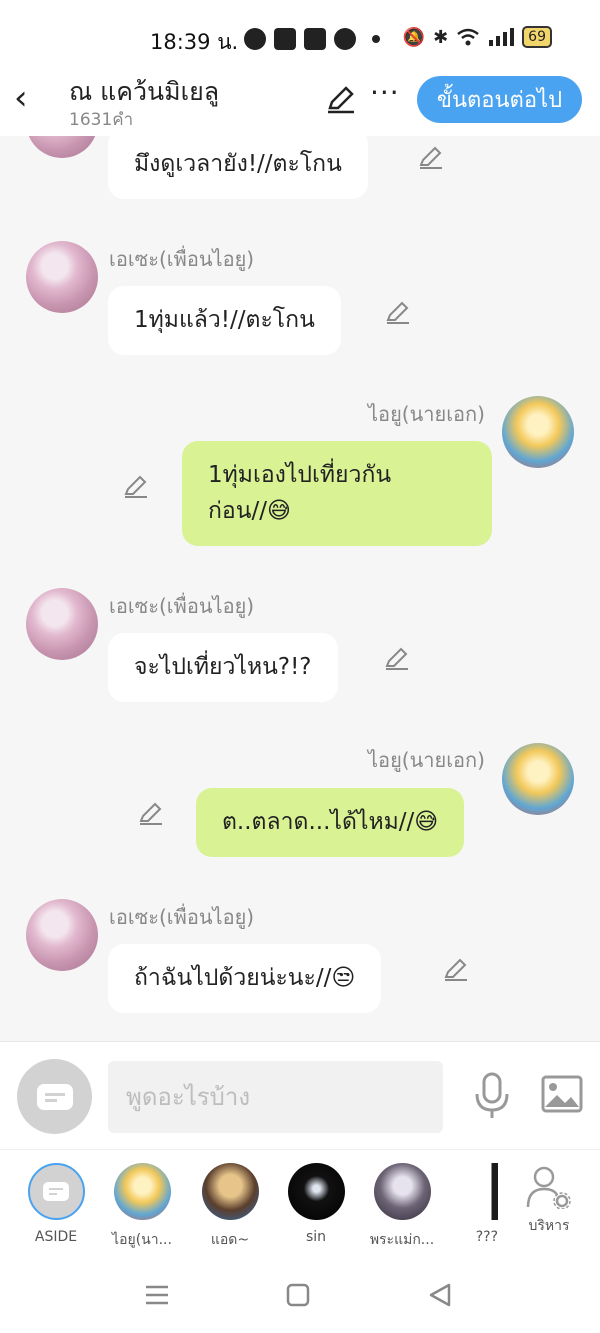 This screenshot has height=1333, width=600. Describe the element at coordinates (249, 511) in the screenshot. I see `message-line: ก่อน//😅` at that location.